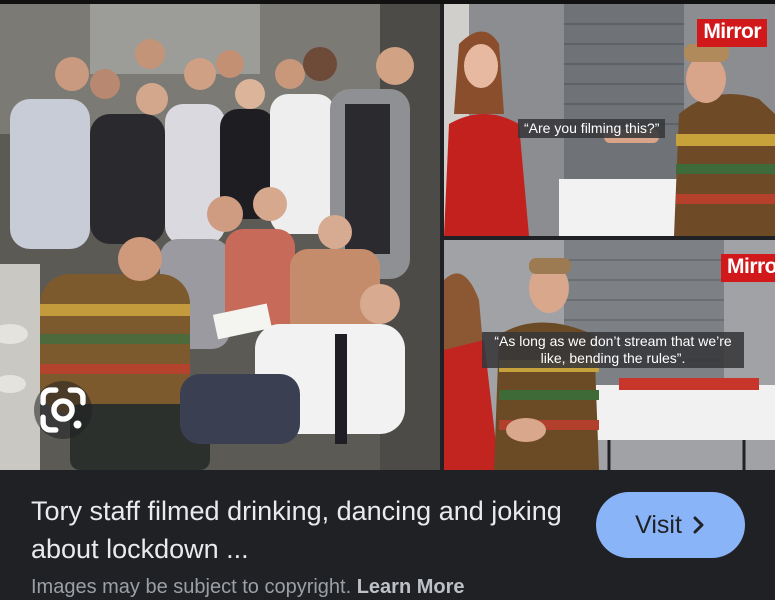 Image resolution: width=775 pixels, height=600 pixels. I want to click on chevron-right-icon, so click(698, 525).